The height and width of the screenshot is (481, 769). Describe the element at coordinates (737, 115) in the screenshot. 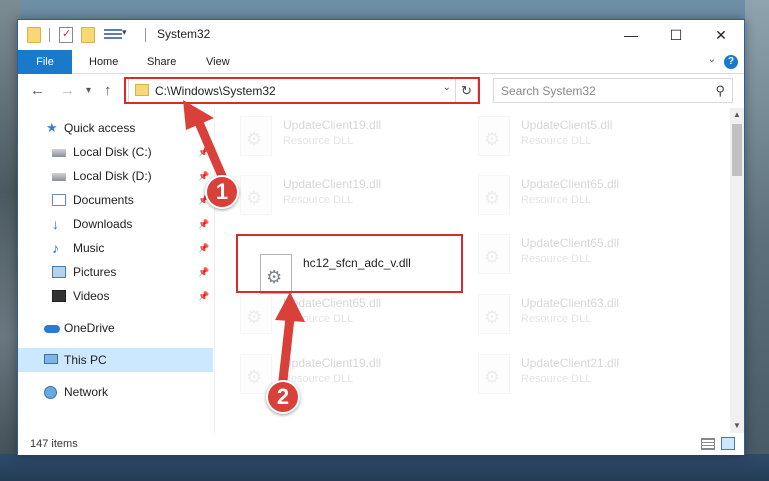

I see `scroll-up-arrow-icon: ▲` at that location.